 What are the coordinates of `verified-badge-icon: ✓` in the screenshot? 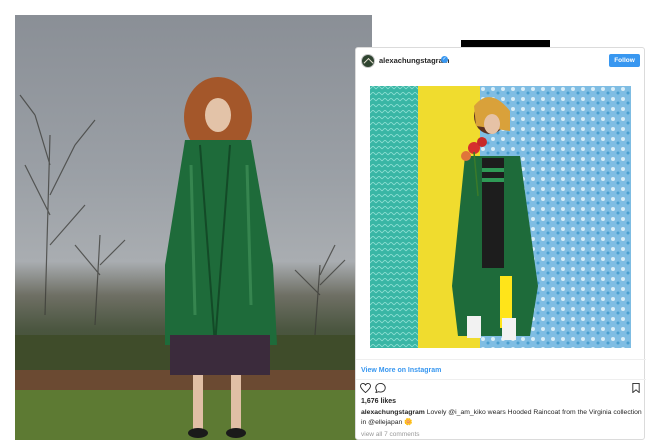 It's located at (444, 59).